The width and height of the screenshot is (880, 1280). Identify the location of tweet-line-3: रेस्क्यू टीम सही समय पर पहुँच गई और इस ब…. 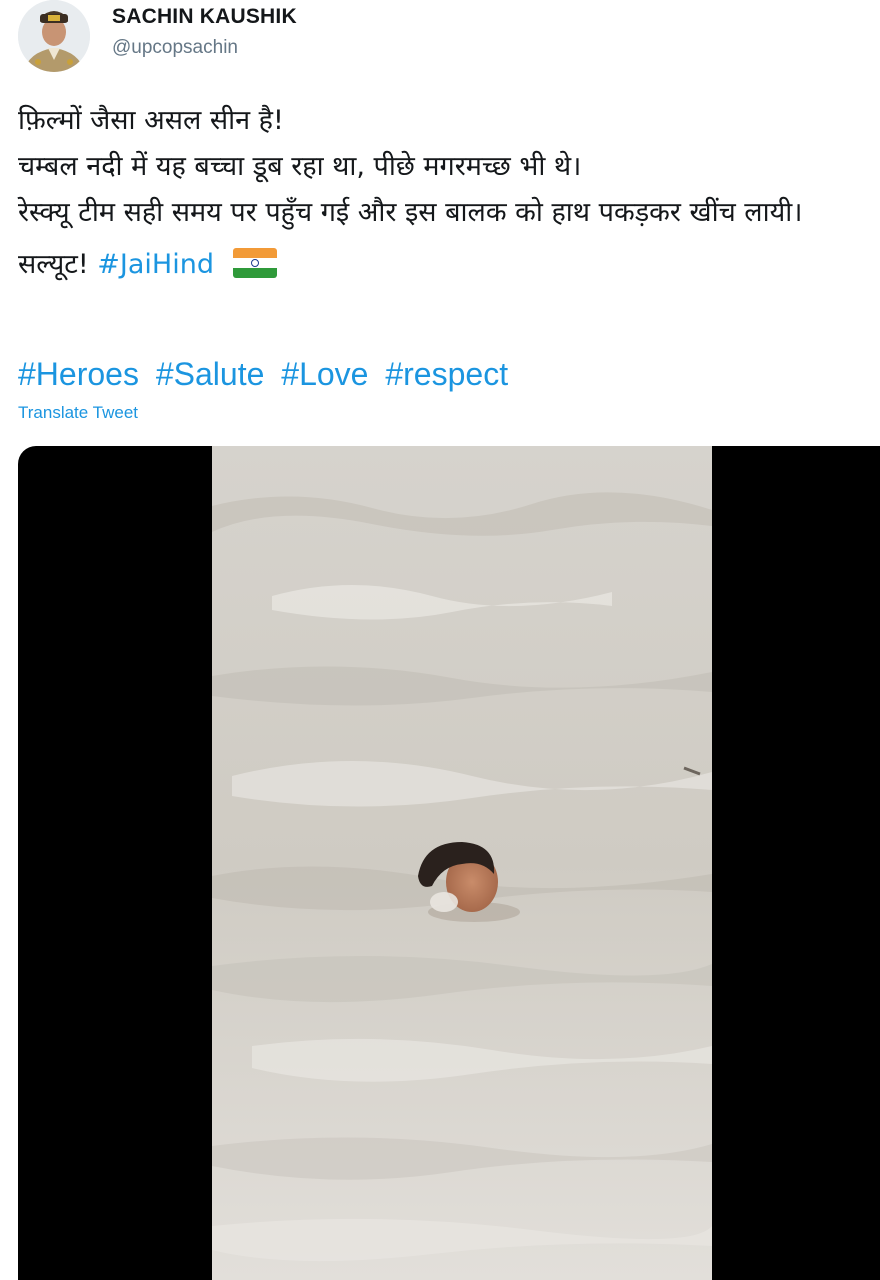
(410, 212).